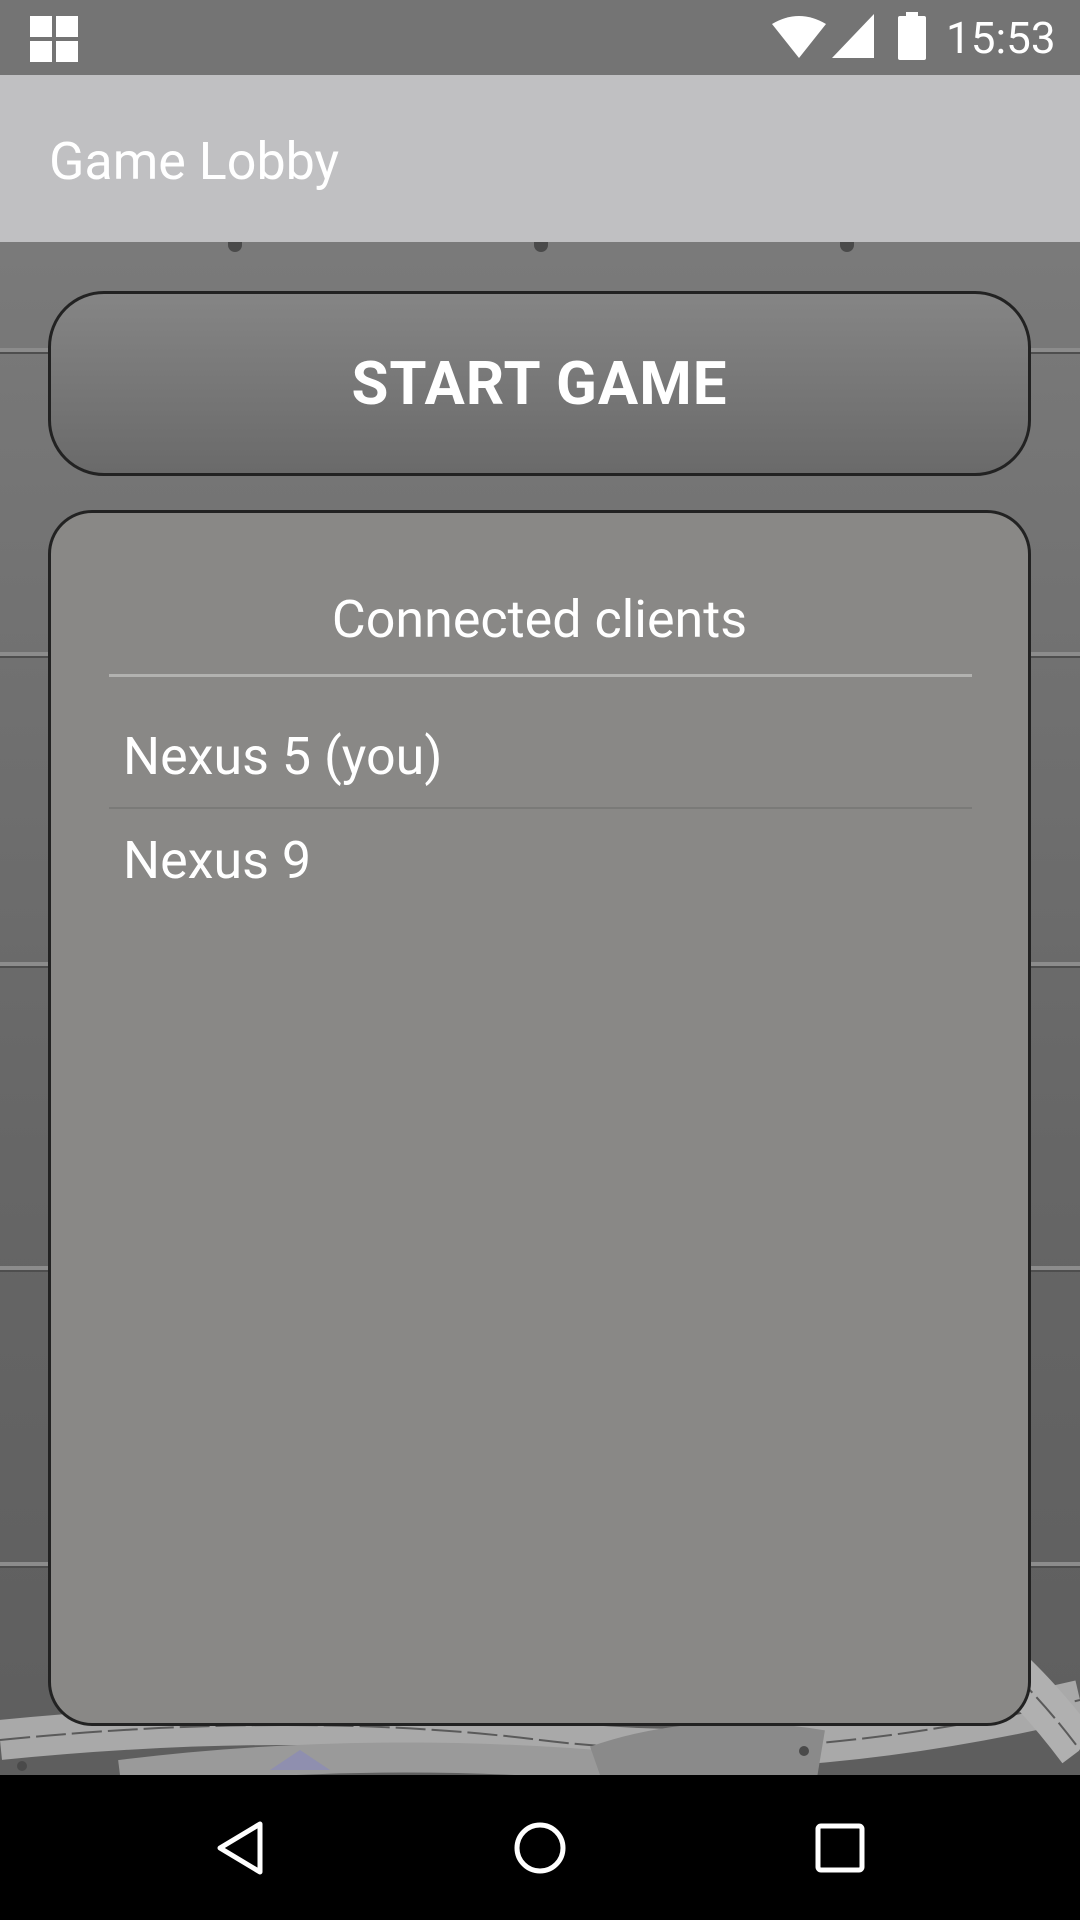 Image resolution: width=1080 pixels, height=1920 pixels. I want to click on home-icon, so click(540, 1847).